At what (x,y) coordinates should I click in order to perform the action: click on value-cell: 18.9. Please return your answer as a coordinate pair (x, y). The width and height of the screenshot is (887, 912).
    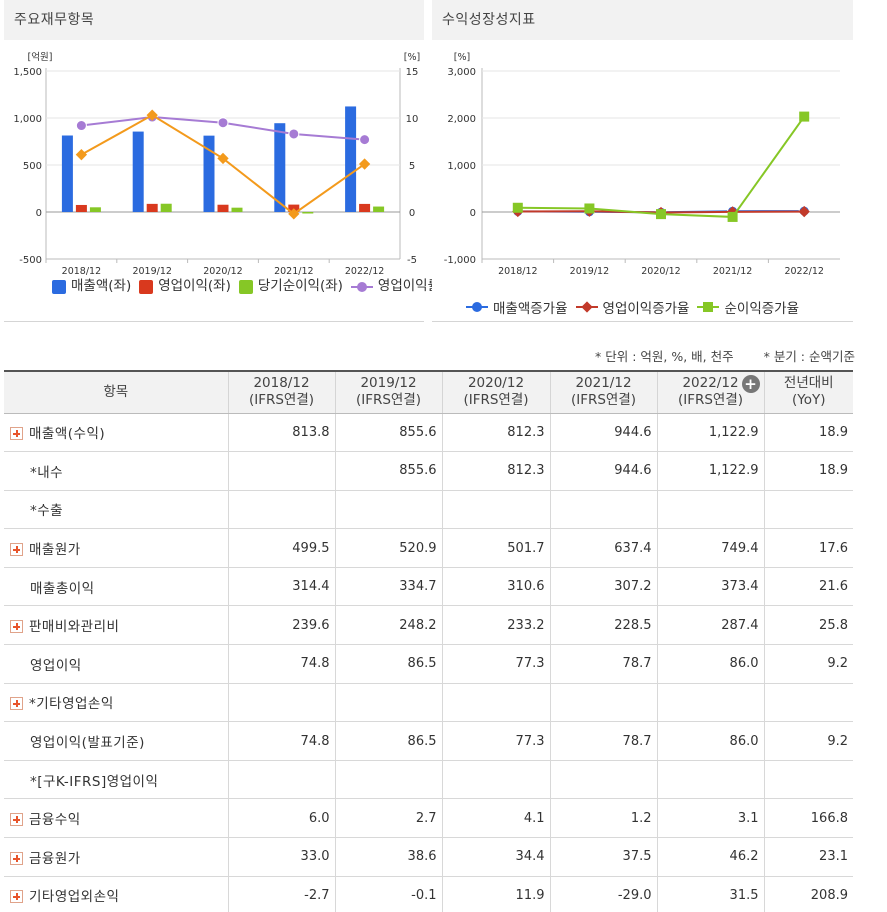
    Looking at the image, I should click on (808, 433).